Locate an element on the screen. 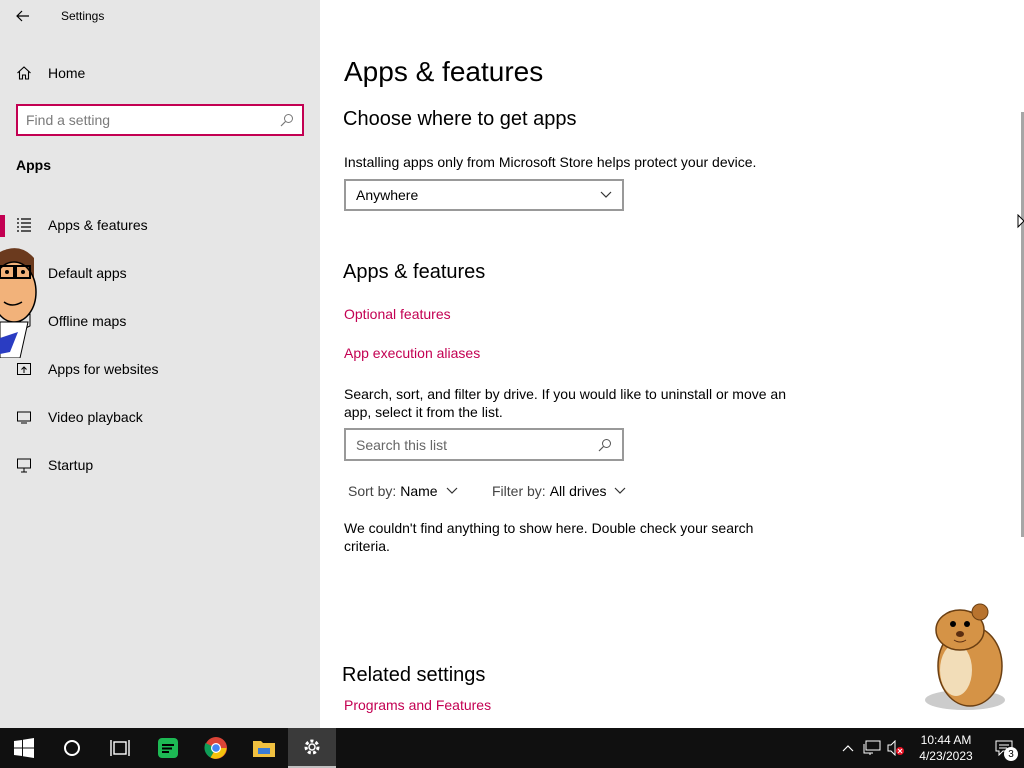 This screenshot has height=768, width=1024. cortana-icon is located at coordinates (72, 748).